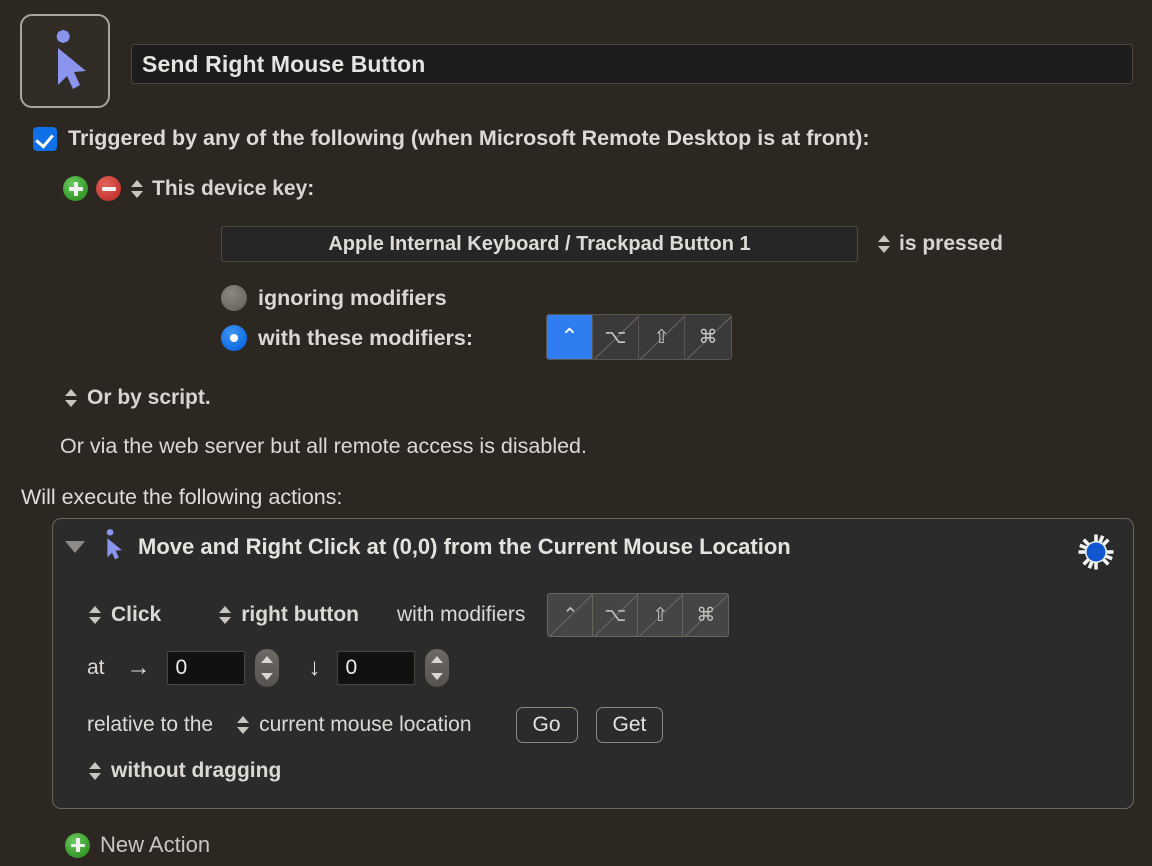  I want to click on trigger-enabled-checkbox, so click(45, 138).